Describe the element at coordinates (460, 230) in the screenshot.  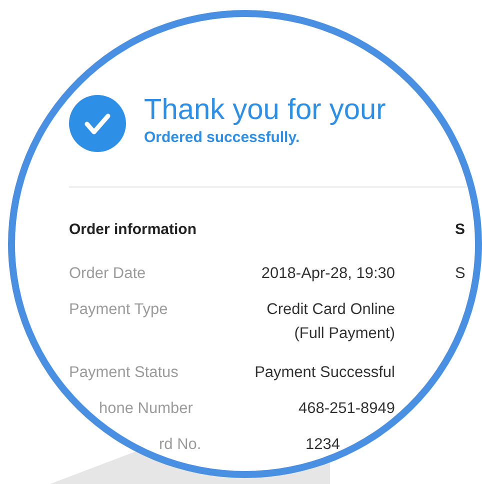
I see `section-heading: S` at that location.